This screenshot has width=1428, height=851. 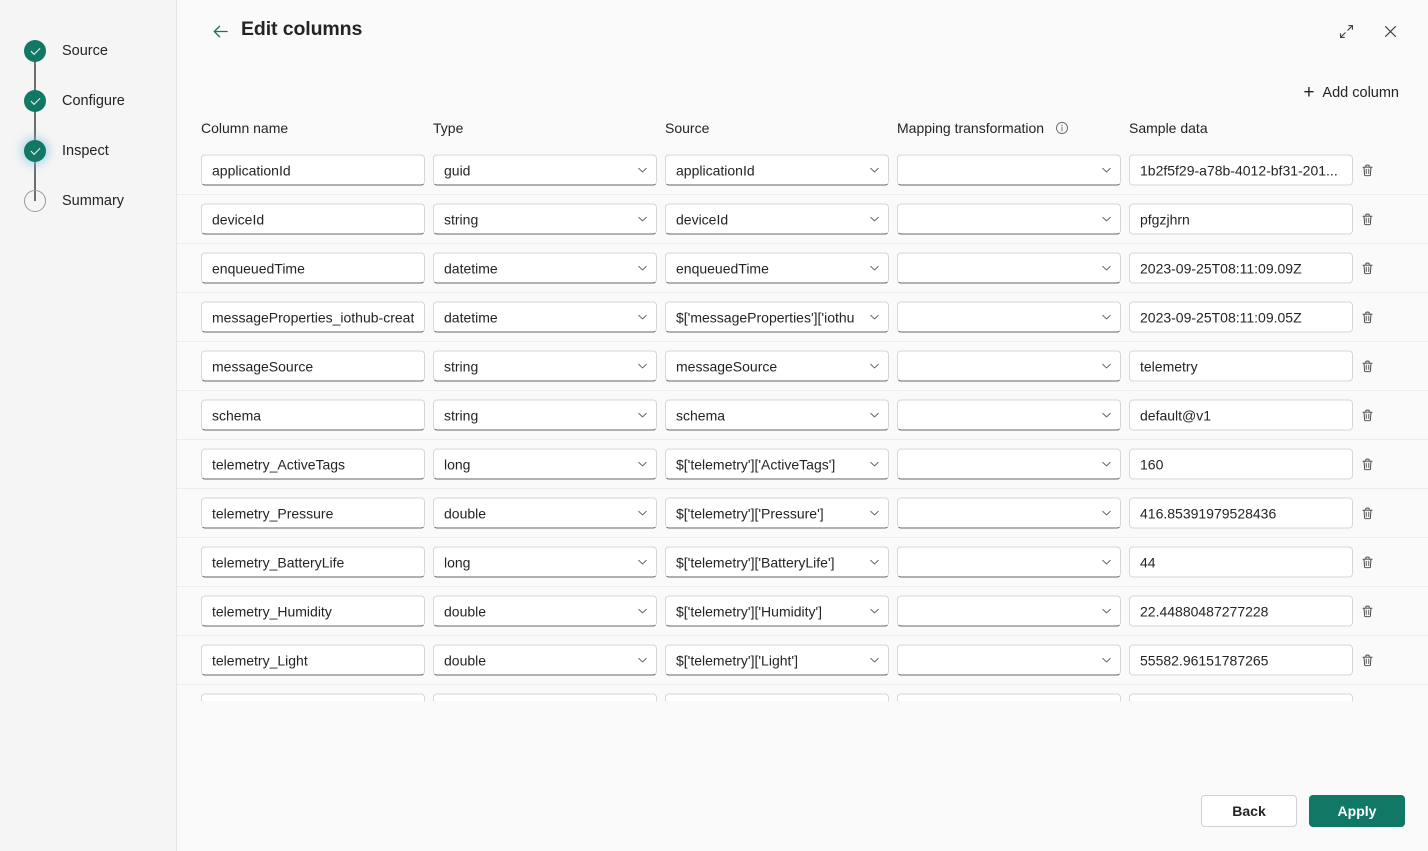 What do you see at coordinates (1062, 129) in the screenshot?
I see `info-icon` at bounding box center [1062, 129].